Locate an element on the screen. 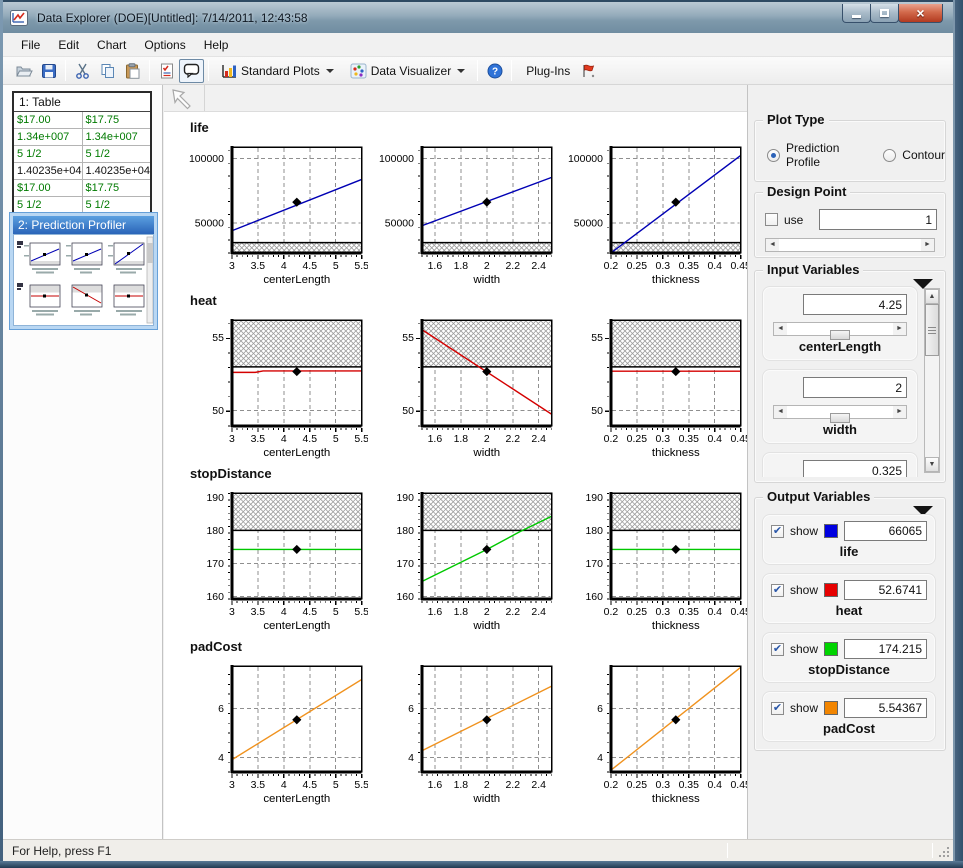 Image resolution: width=963 pixels, height=868 pixels. profiler-plot-life-centerLength: 3 3.5 4 4.5 5 5.5 50000 100000 centerLength is located at coordinates (276, 214).